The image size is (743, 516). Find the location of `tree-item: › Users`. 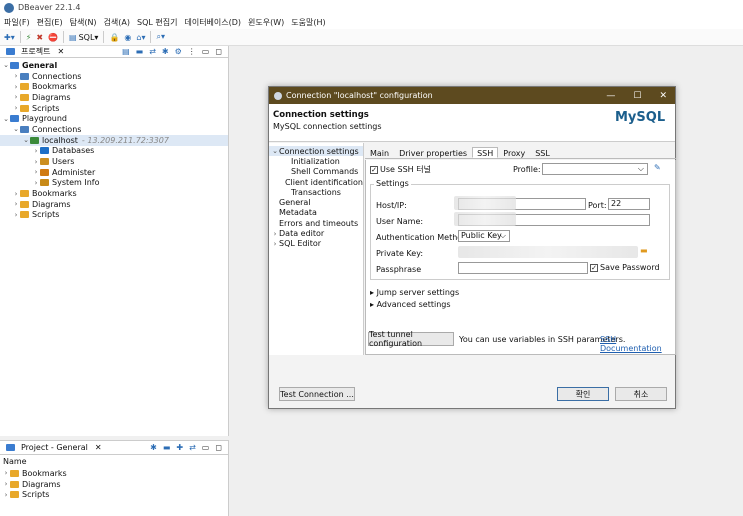

tree-item: › Users is located at coordinates (114, 161).